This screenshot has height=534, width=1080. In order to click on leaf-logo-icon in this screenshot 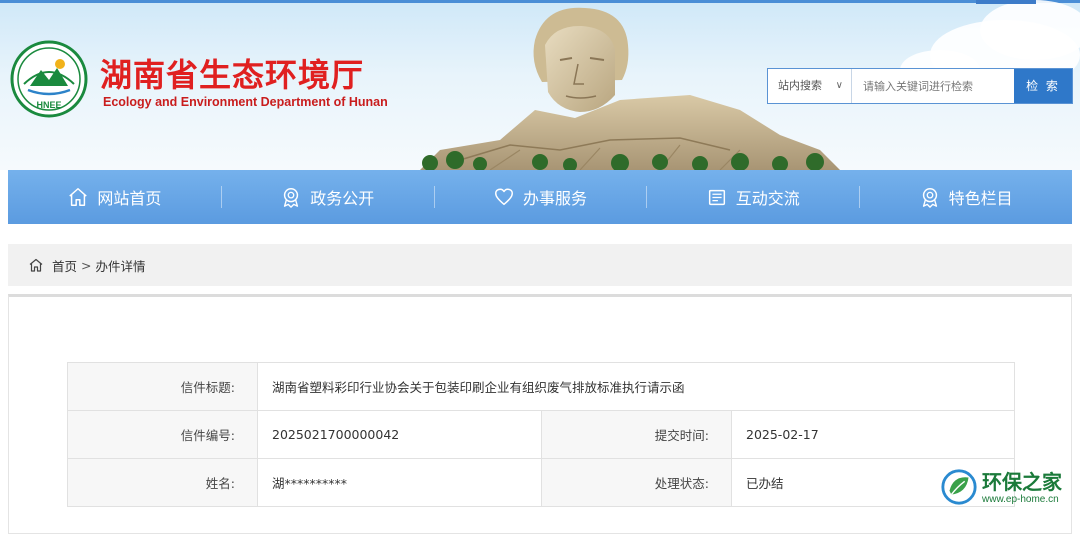, I will do `click(959, 487)`.